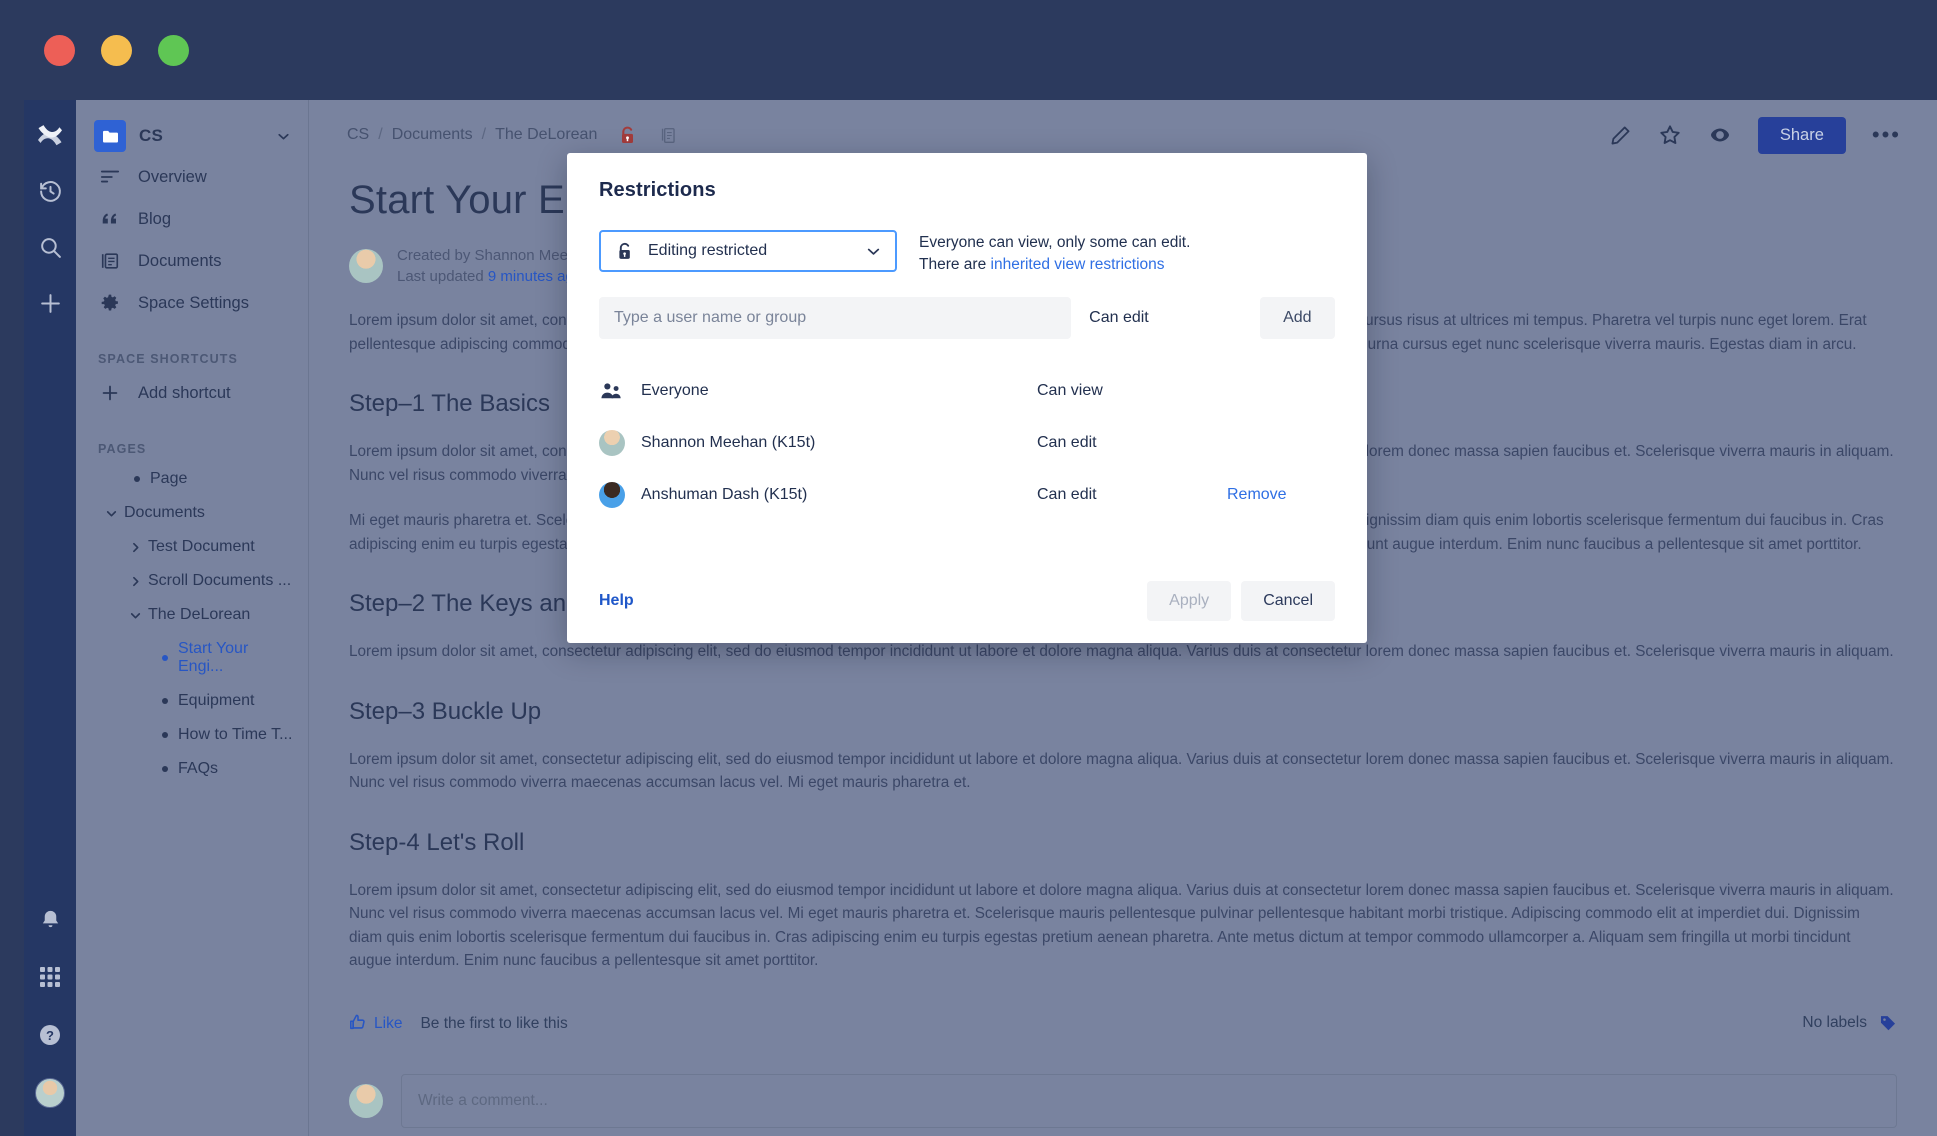 The image size is (1937, 1136). What do you see at coordinates (724, 494) in the screenshot?
I see `permission-subject-name: Anshuman Dash (K15t)` at bounding box center [724, 494].